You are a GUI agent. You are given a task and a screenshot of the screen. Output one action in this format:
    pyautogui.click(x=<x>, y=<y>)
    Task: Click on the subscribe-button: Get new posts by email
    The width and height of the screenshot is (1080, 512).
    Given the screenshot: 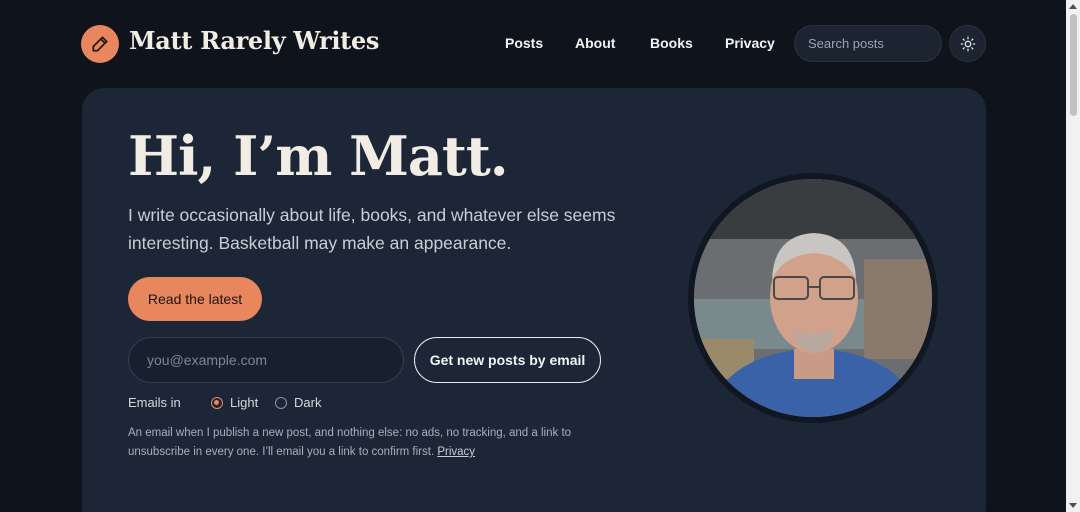 What is the action you would take?
    pyautogui.click(x=507, y=360)
    